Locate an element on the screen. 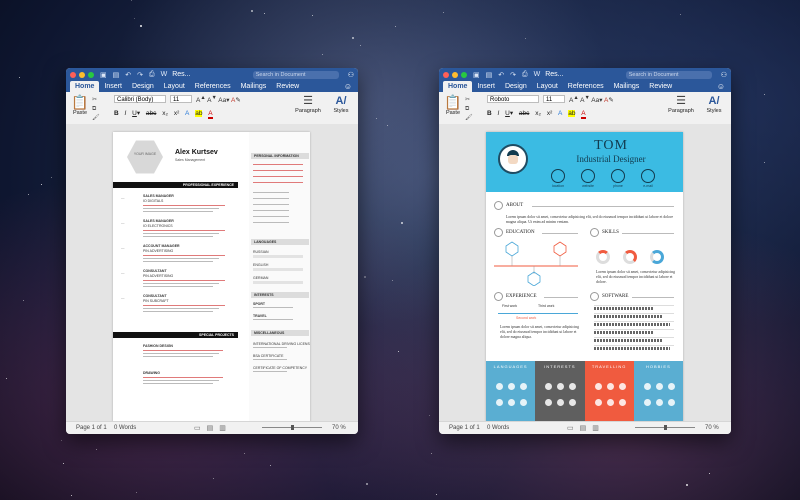 Image resolution: width=800 pixels, height=500 pixels. job-desc-line is located at coordinates (181, 233).